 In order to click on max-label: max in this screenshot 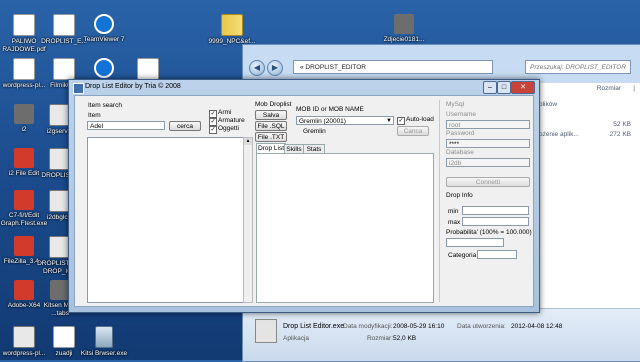, I will do `click(454, 222)`.